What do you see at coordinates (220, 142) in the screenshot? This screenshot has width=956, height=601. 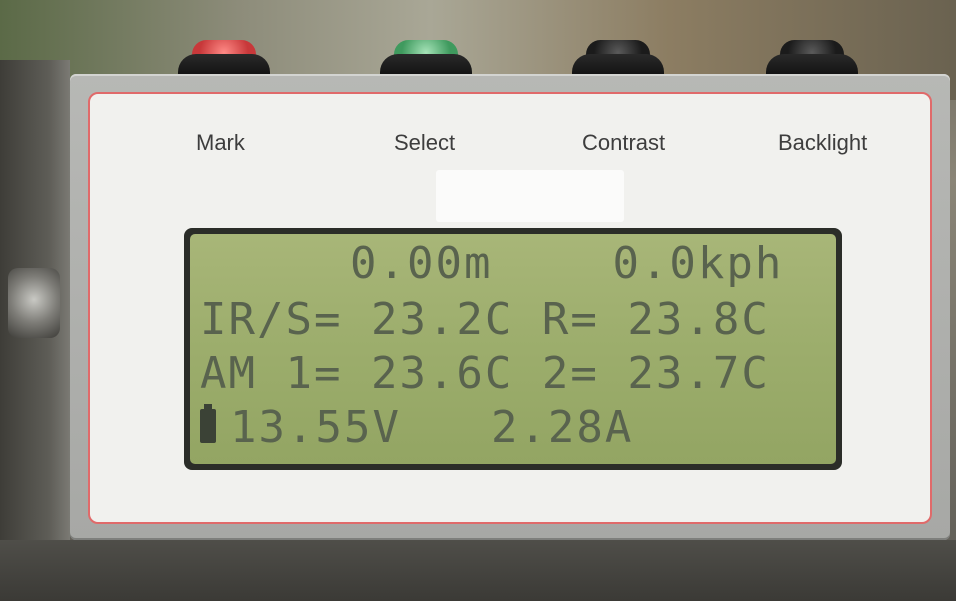 I see `mark-label: Mark` at bounding box center [220, 142].